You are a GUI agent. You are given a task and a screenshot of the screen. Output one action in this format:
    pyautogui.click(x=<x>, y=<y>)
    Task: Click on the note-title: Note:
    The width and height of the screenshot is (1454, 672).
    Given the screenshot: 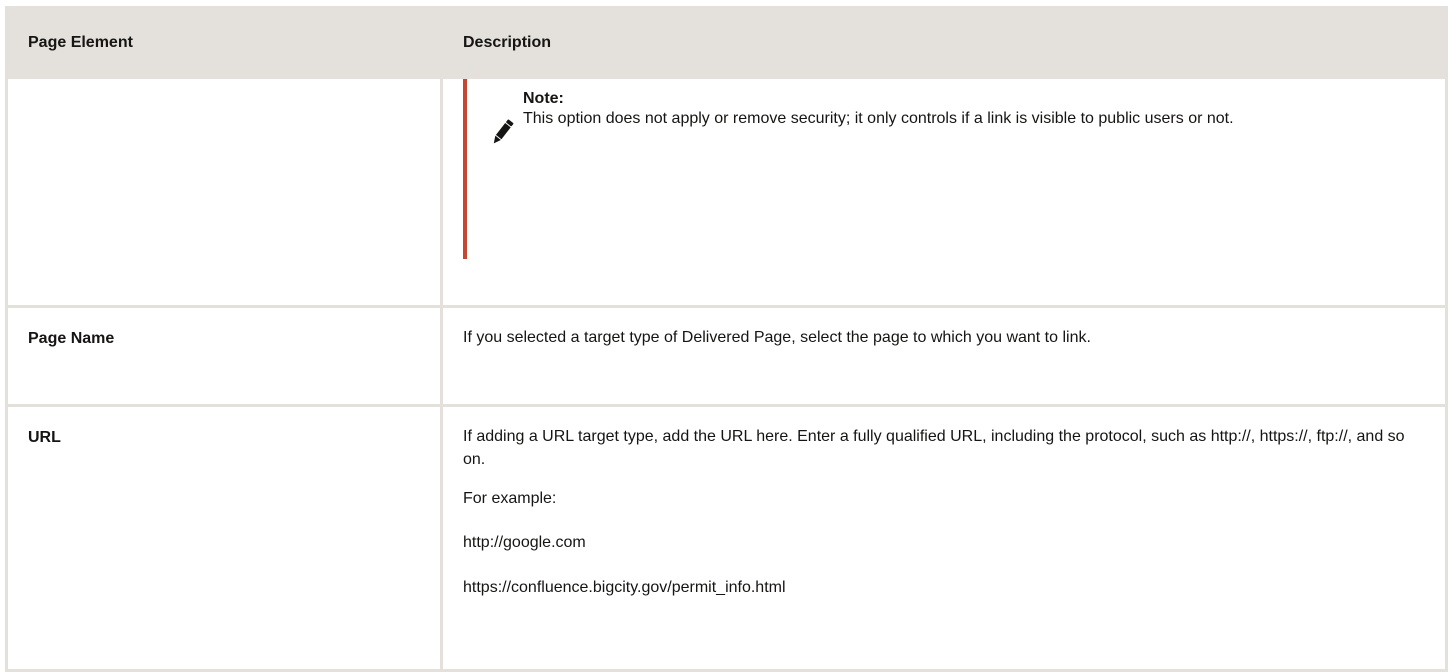 What is the action you would take?
    pyautogui.click(x=543, y=98)
    